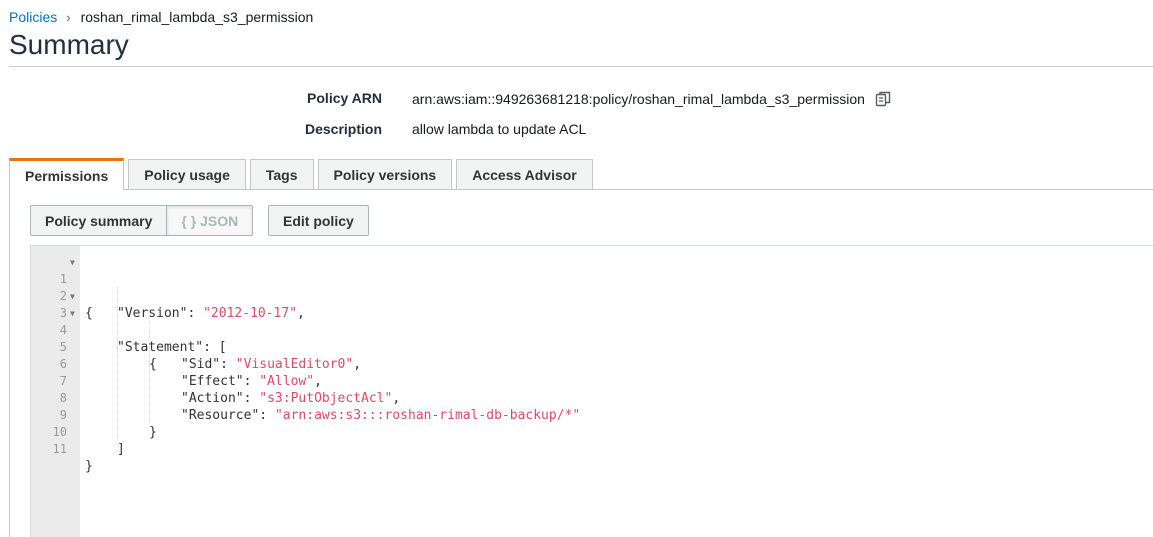  What do you see at coordinates (385, 174) in the screenshot?
I see `tab-policy-versions: Policy versions` at bounding box center [385, 174].